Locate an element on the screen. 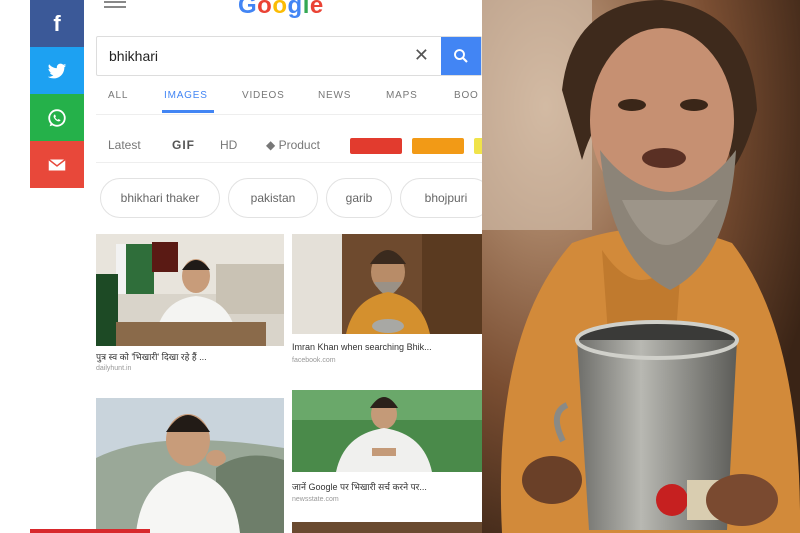 This screenshot has height=533, width=800. tab-news: NEWS is located at coordinates (334, 95).